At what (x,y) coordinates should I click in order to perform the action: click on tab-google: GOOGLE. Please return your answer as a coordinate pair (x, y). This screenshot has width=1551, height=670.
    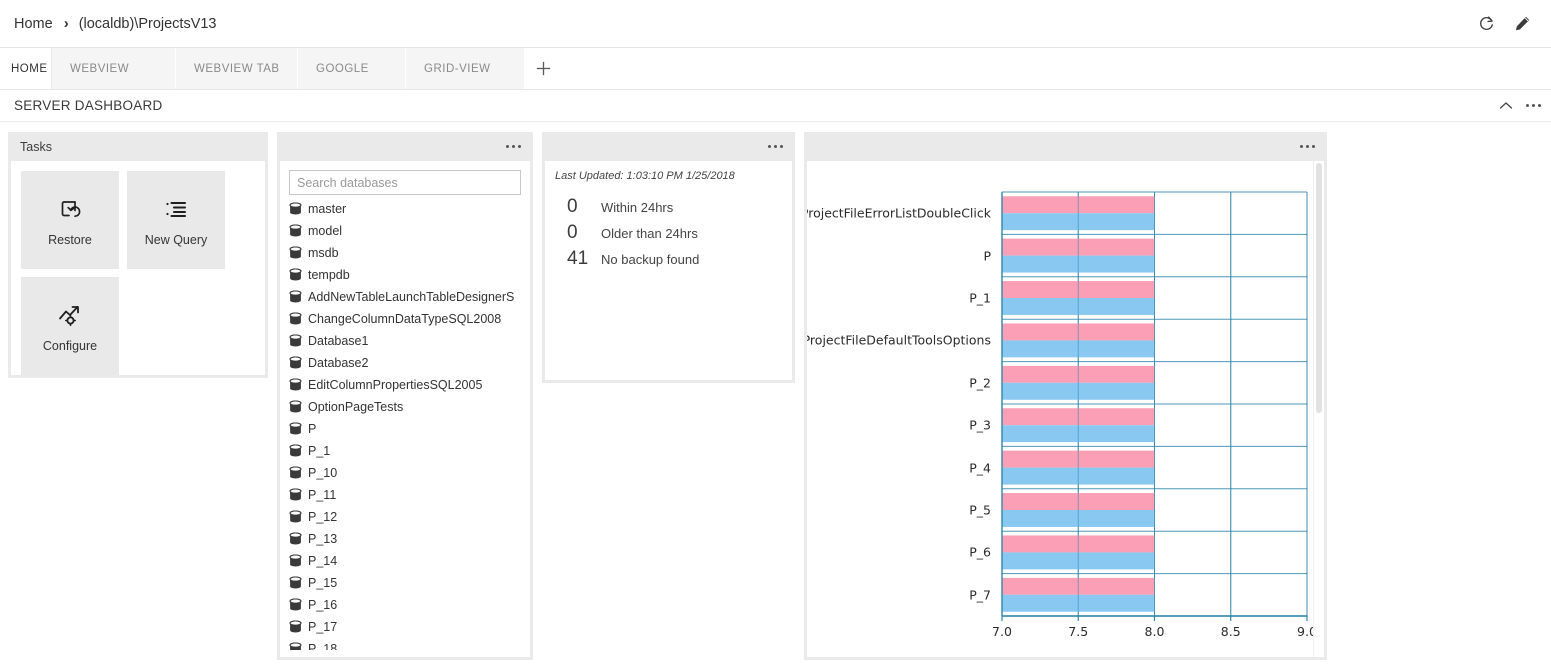
    Looking at the image, I should click on (352, 68).